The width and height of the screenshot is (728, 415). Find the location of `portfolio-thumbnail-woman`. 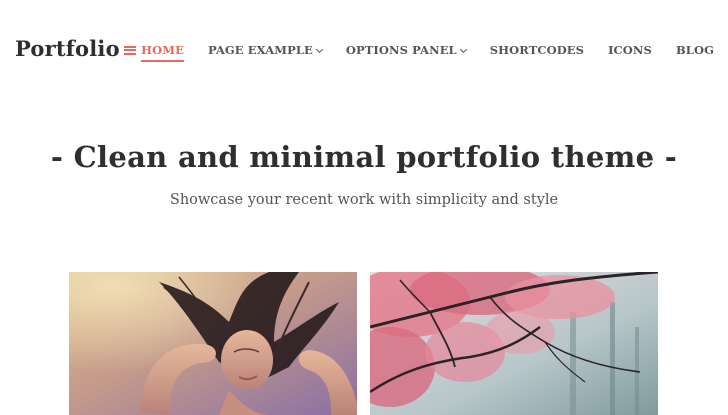

portfolio-thumbnail-woman is located at coordinates (213, 343).